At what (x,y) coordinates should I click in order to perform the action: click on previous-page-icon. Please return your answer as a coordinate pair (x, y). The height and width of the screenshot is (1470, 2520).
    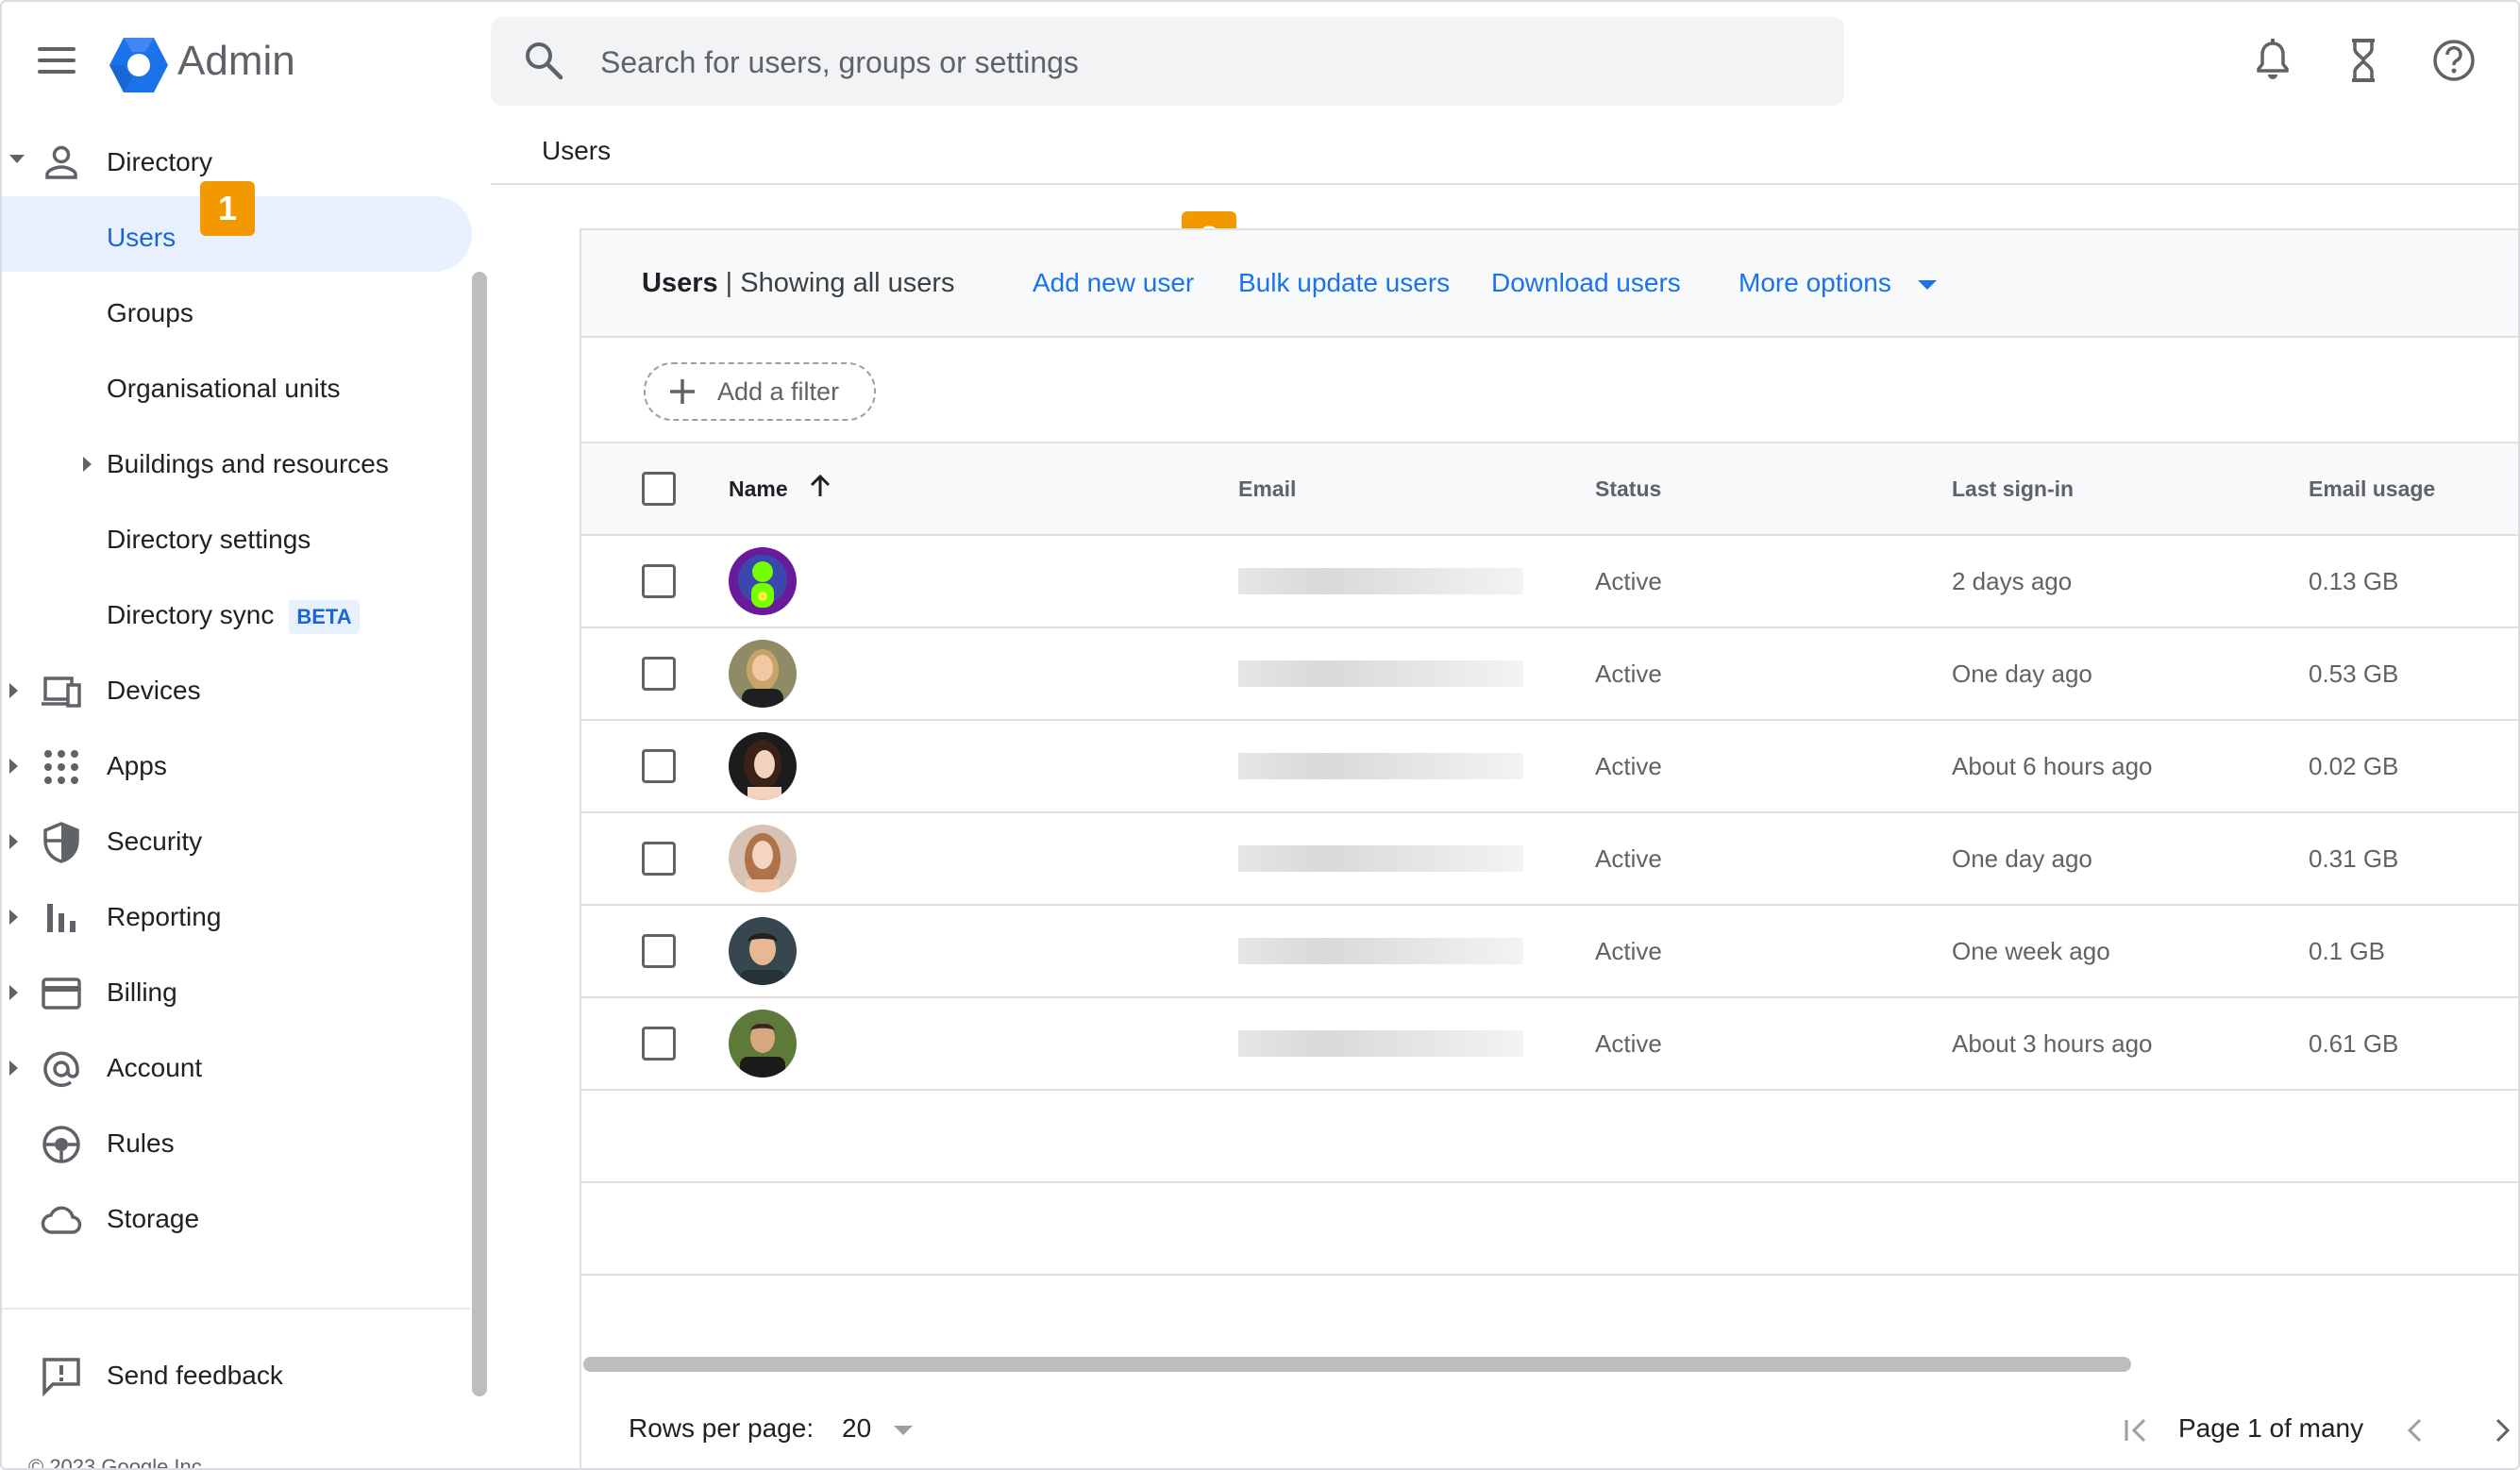
    Looking at the image, I should click on (2415, 1429).